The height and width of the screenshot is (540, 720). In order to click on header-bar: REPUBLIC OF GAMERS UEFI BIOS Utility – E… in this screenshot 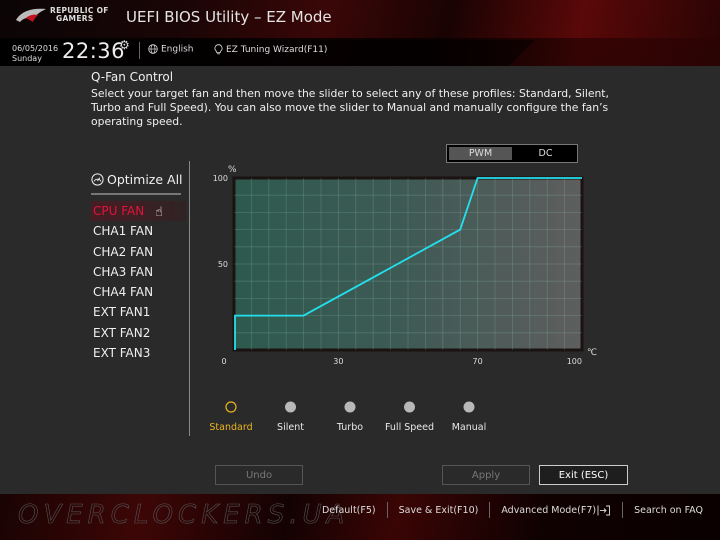, I will do `click(360, 33)`.